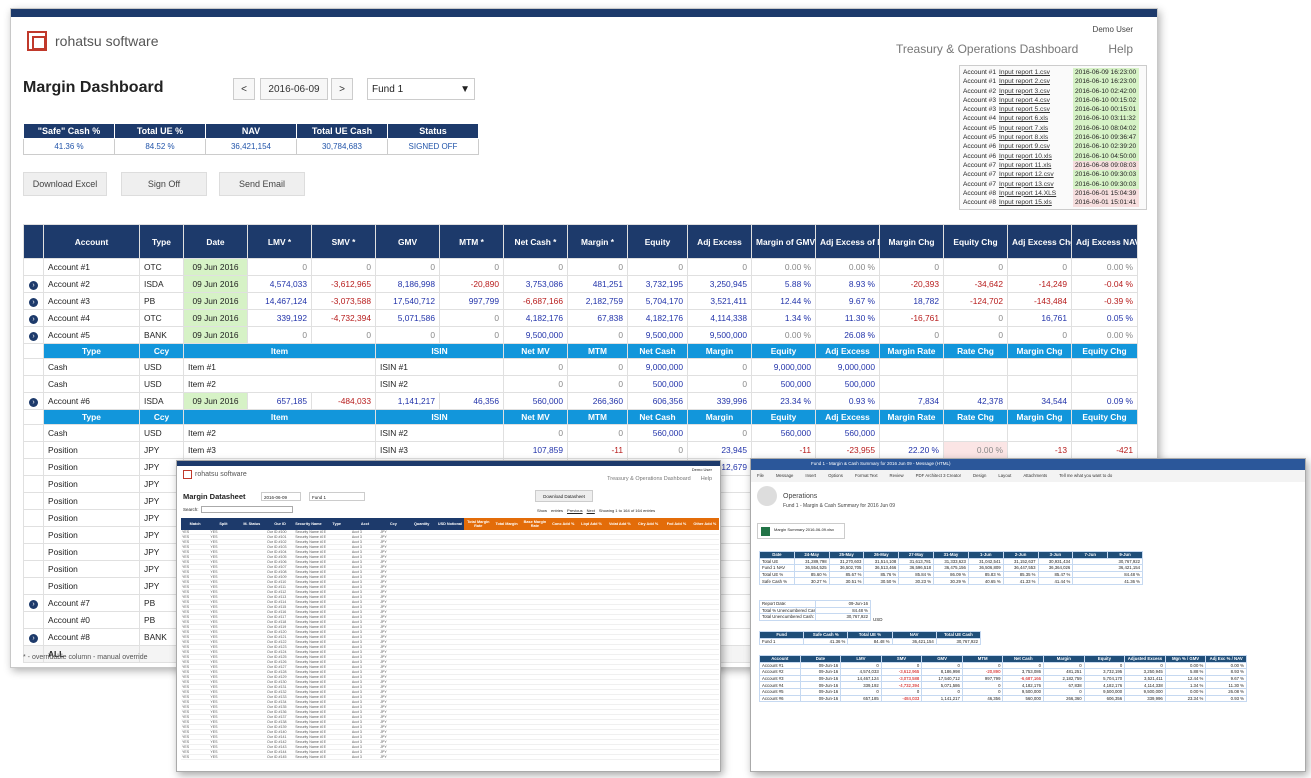 This screenshot has width=1311, height=778. Describe the element at coordinates (294, 89) in the screenshot. I see `date-field: 2016-06-09` at that location.